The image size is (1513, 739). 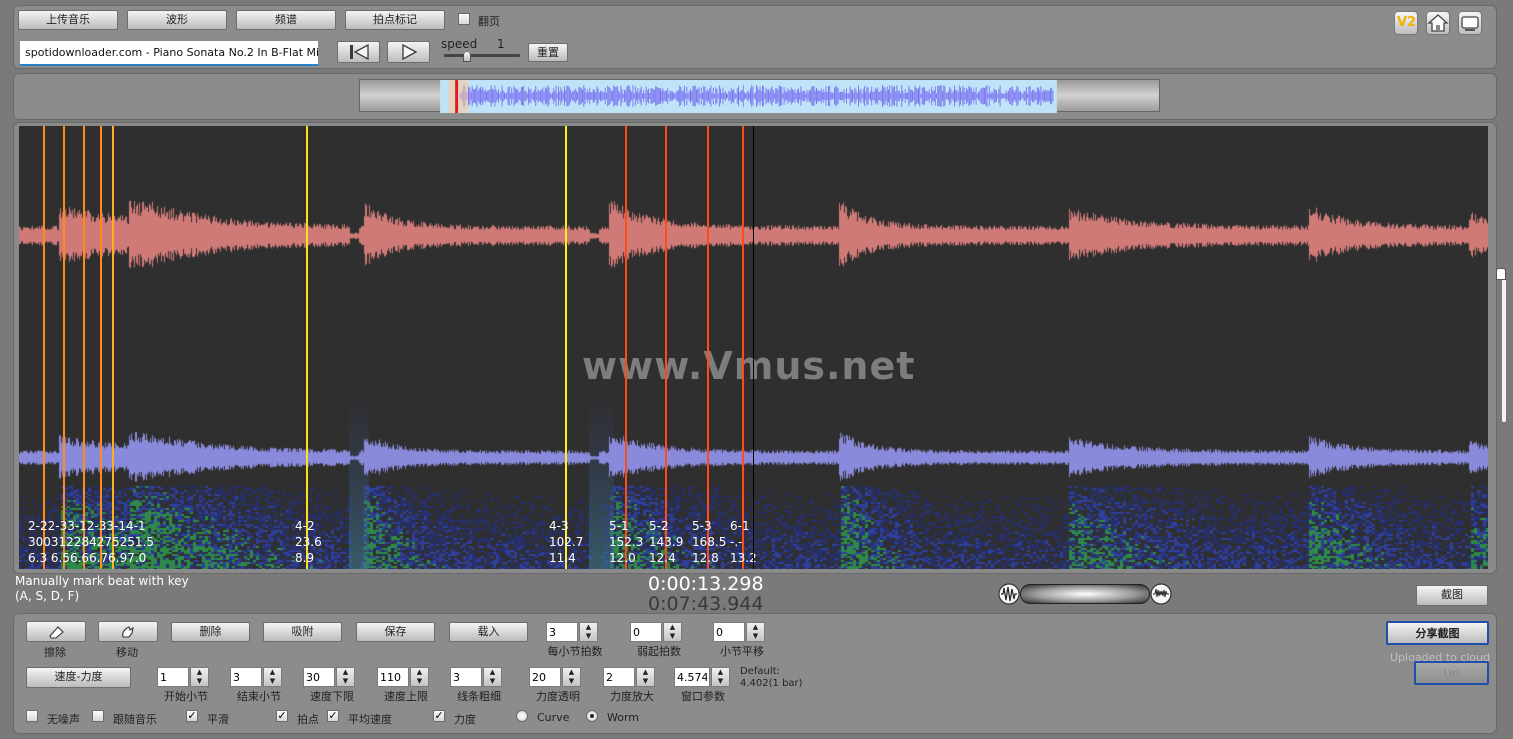 What do you see at coordinates (619, 677) in the screenshot?
I see `dynamic-zoom-input` at bounding box center [619, 677].